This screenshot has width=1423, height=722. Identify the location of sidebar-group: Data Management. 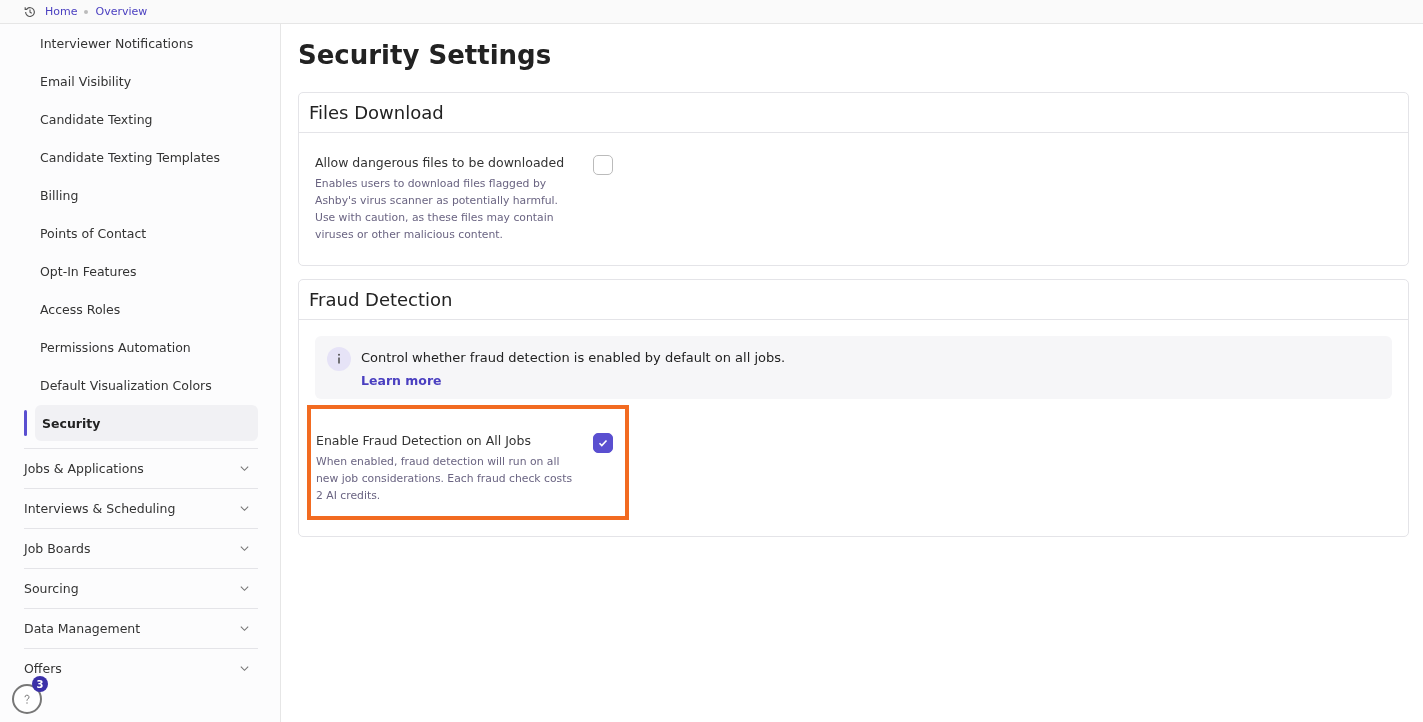
(141, 628).